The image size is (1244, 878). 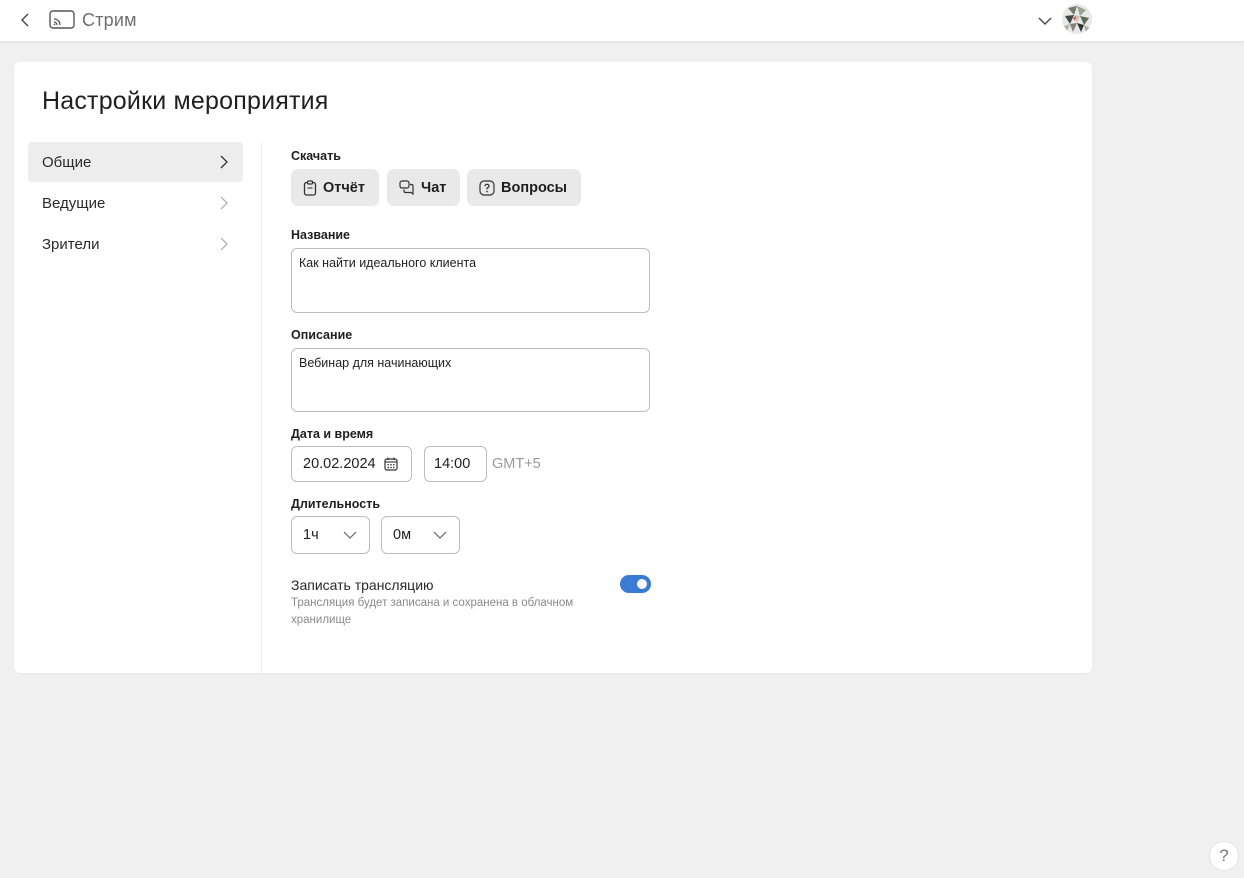 I want to click on chevron-left-icon, so click(x=25, y=20).